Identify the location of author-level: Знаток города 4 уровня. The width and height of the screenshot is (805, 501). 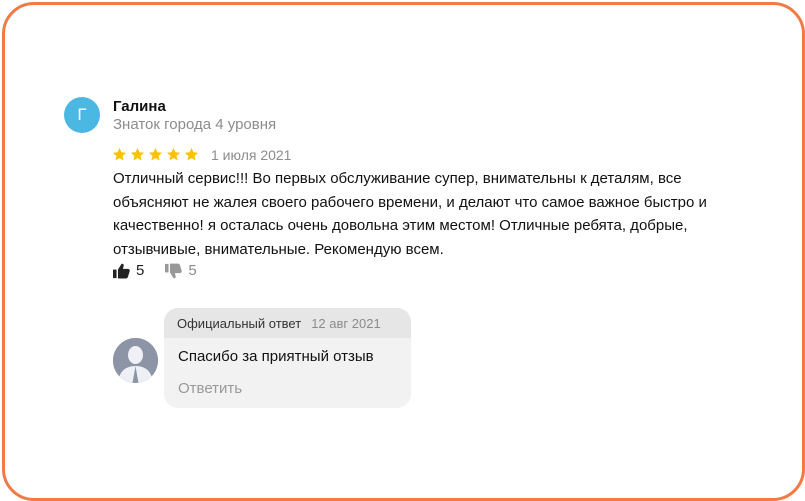
(195, 124).